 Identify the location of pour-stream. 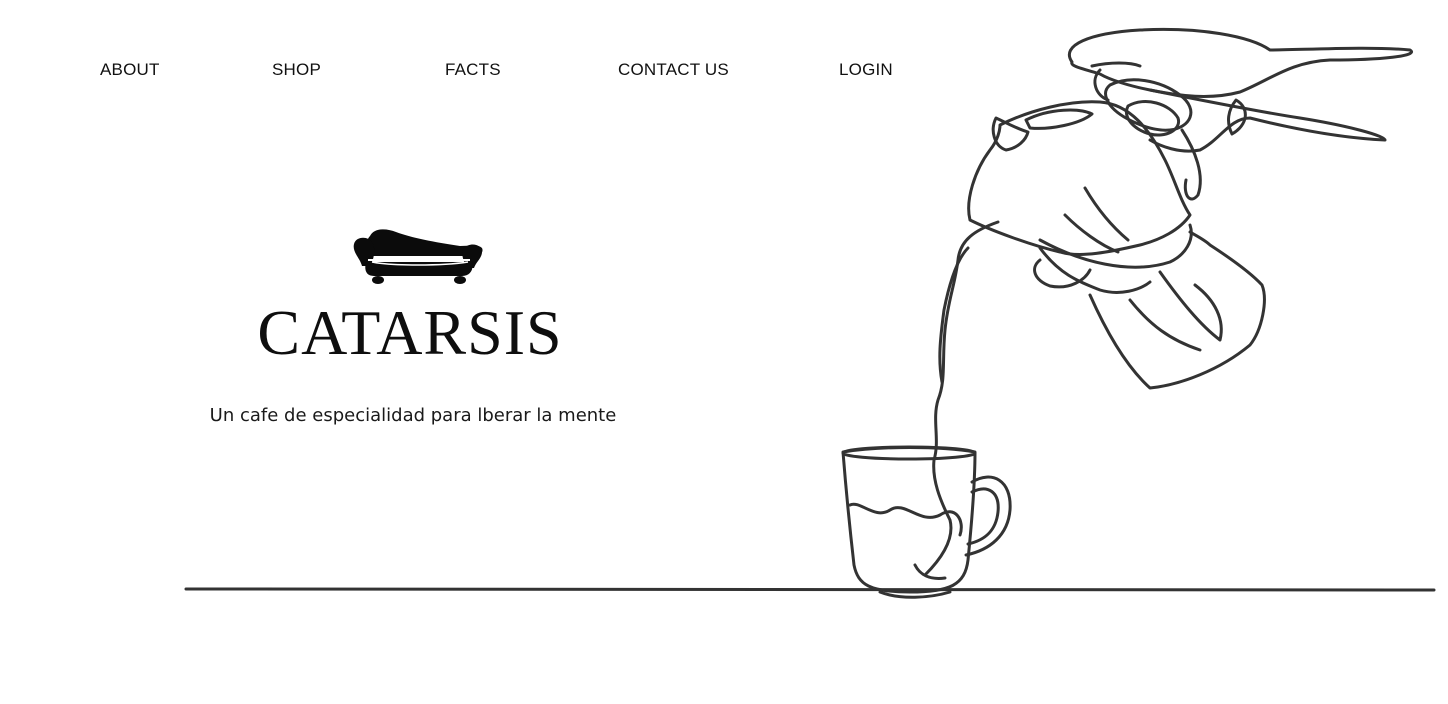
(961, 398).